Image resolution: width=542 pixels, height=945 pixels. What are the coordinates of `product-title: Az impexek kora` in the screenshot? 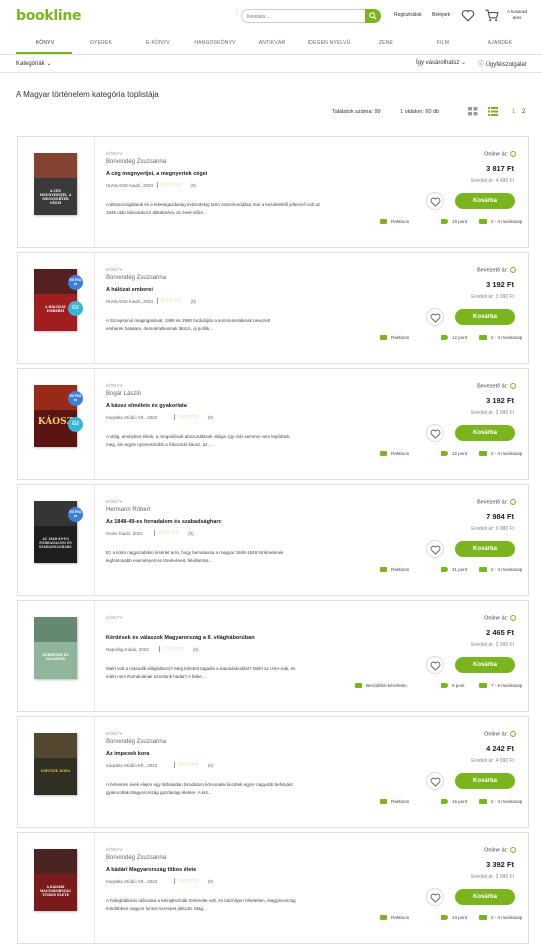 It's located at (127, 754).